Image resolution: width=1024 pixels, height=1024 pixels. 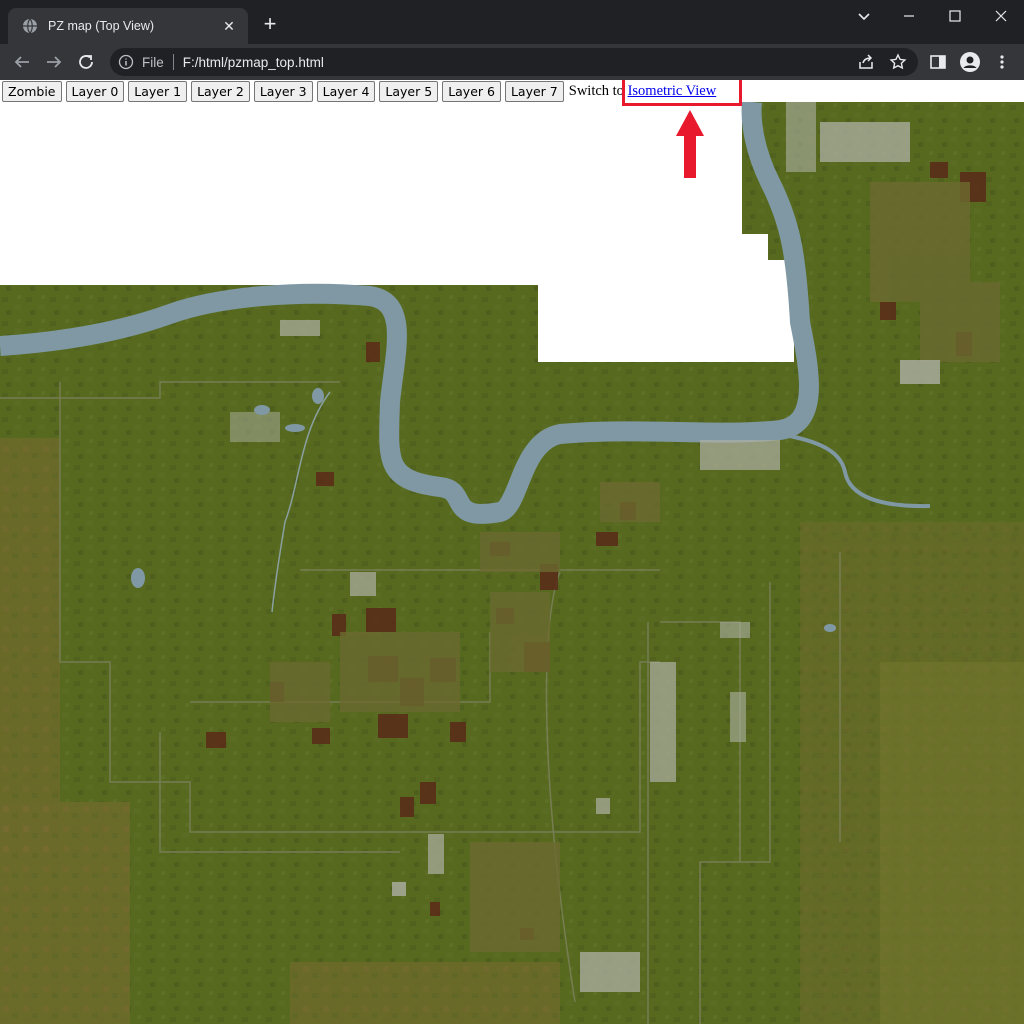 What do you see at coordinates (909, 16) in the screenshot?
I see `minimize-icon` at bounding box center [909, 16].